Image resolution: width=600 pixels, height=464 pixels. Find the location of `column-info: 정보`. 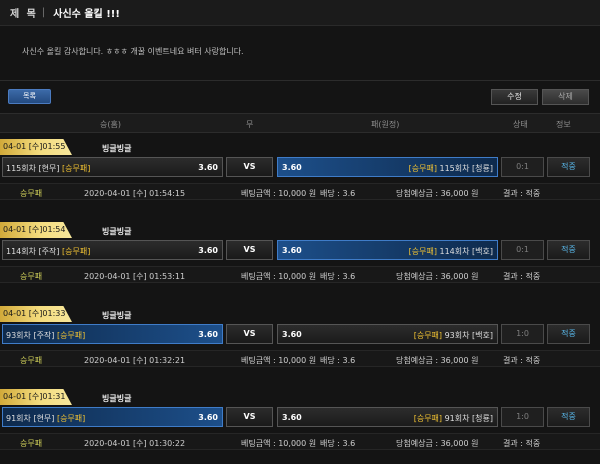

column-info: 정보 is located at coordinates (563, 124).